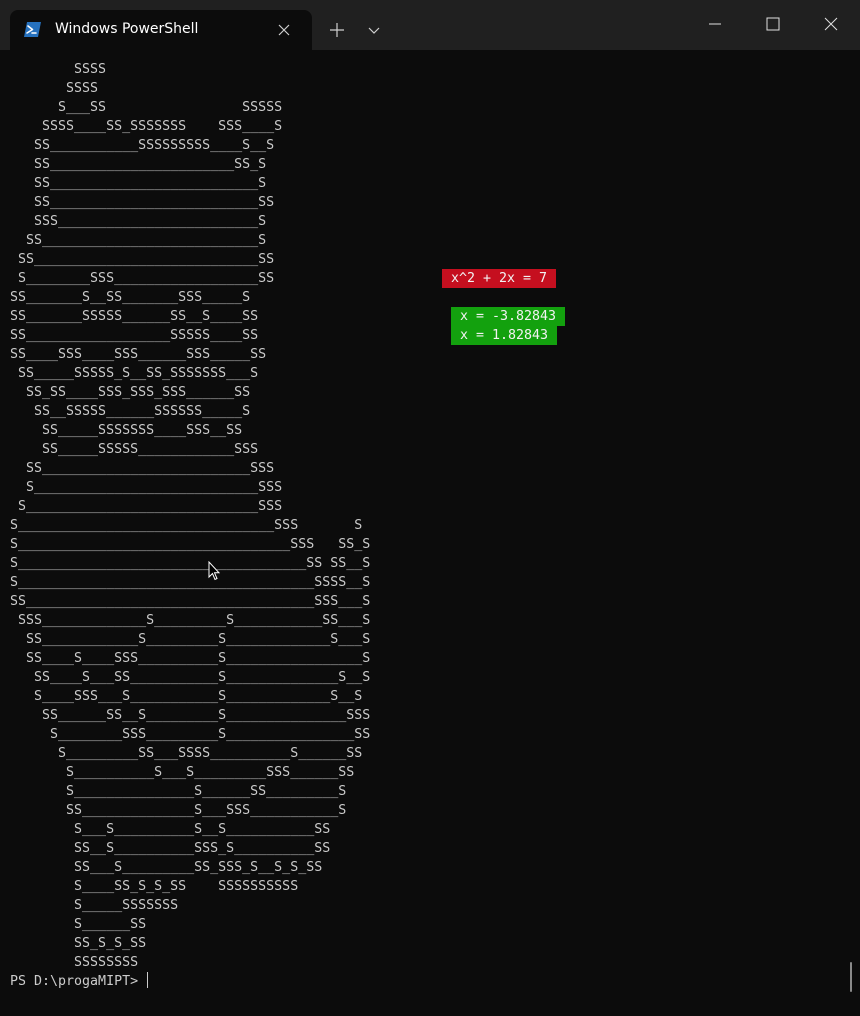 Image resolution: width=860 pixels, height=1016 pixels. I want to click on minimize-icon, so click(715, 24).